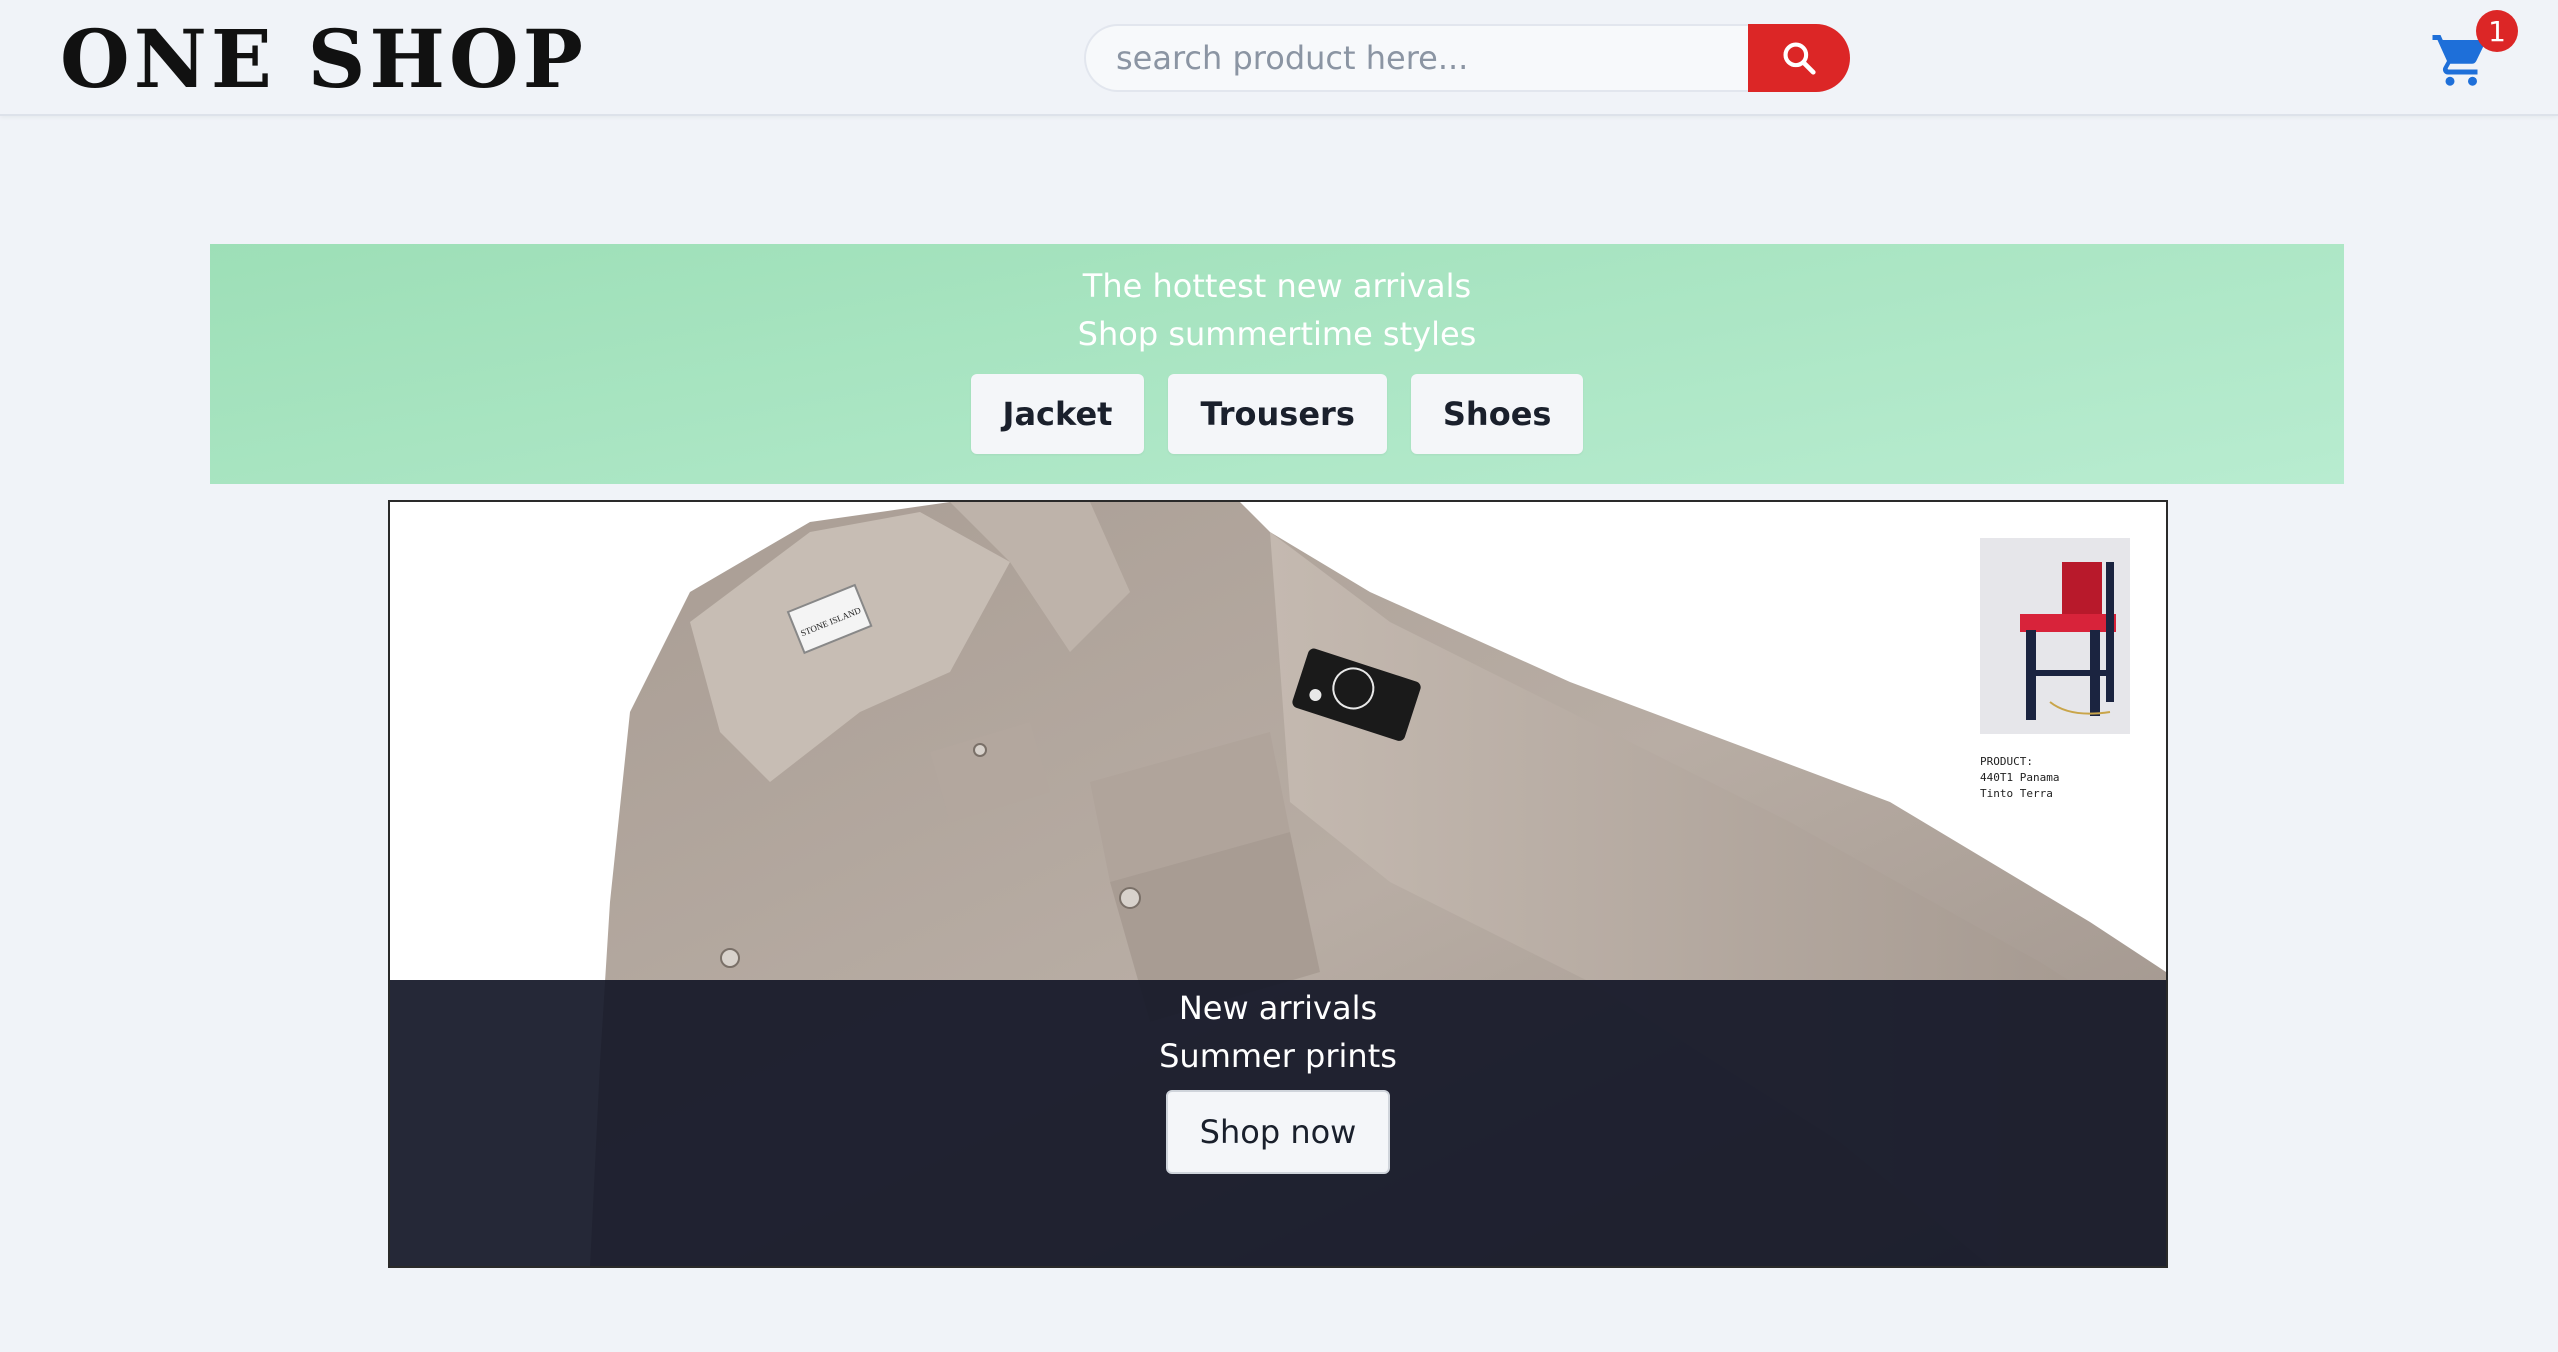  Describe the element at coordinates (2006, 761) in the screenshot. I see `product-caption-label: PRODUCT:` at that location.